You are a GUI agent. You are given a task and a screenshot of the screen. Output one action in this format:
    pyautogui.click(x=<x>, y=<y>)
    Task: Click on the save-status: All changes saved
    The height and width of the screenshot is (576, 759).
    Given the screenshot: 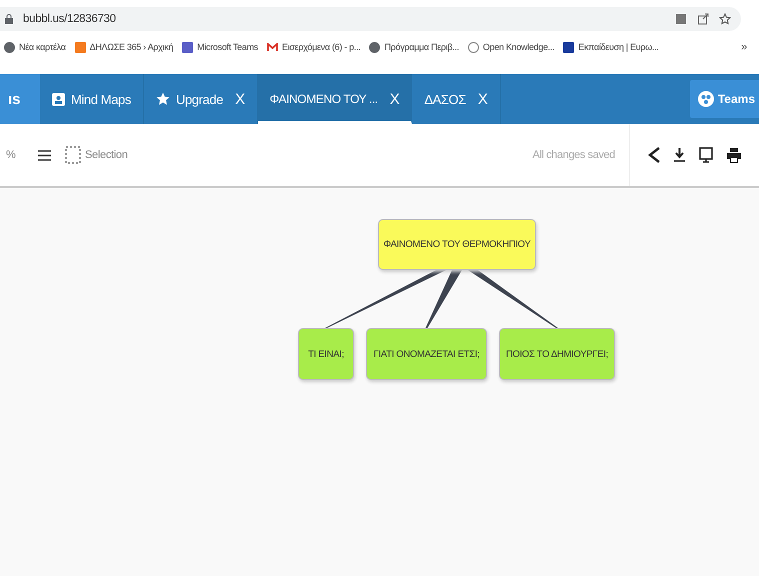 What is the action you would take?
    pyautogui.click(x=573, y=155)
    